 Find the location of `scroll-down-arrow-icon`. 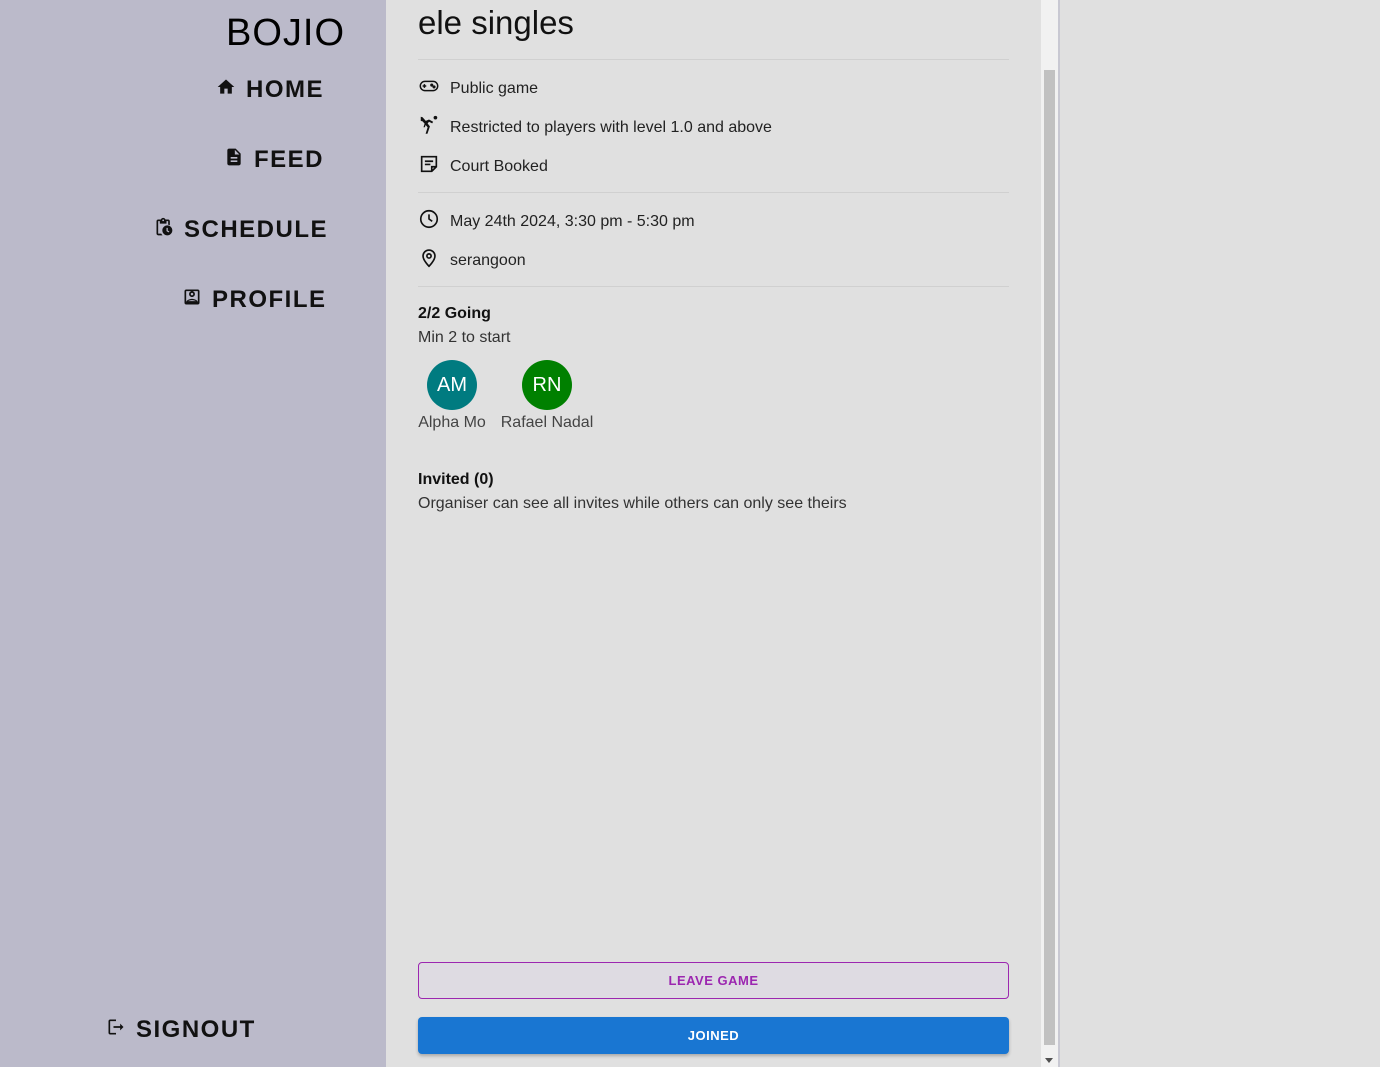

scroll-down-arrow-icon is located at coordinates (1049, 1060).